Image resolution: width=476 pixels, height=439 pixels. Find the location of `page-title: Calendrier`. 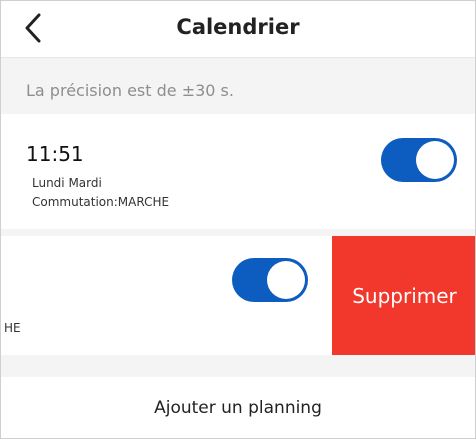

page-title: Calendrier is located at coordinates (238, 27).